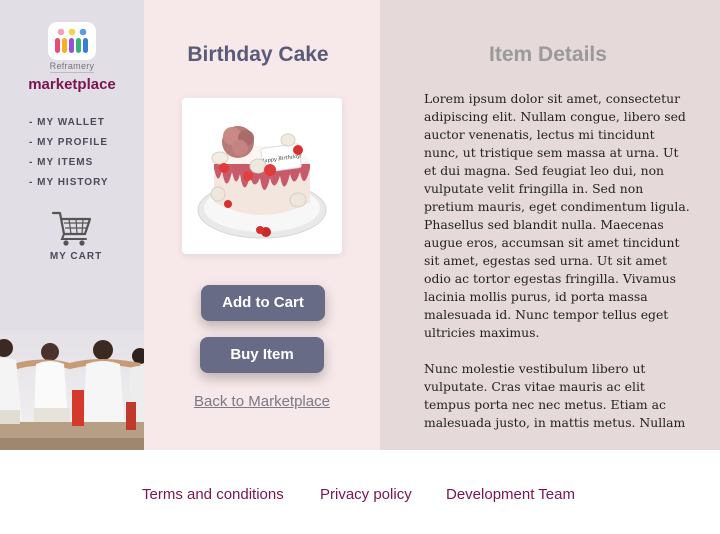 The image size is (720, 534). Describe the element at coordinates (69, 186) in the screenshot. I see `sidebar-item-history: - MY HISTORY` at that location.